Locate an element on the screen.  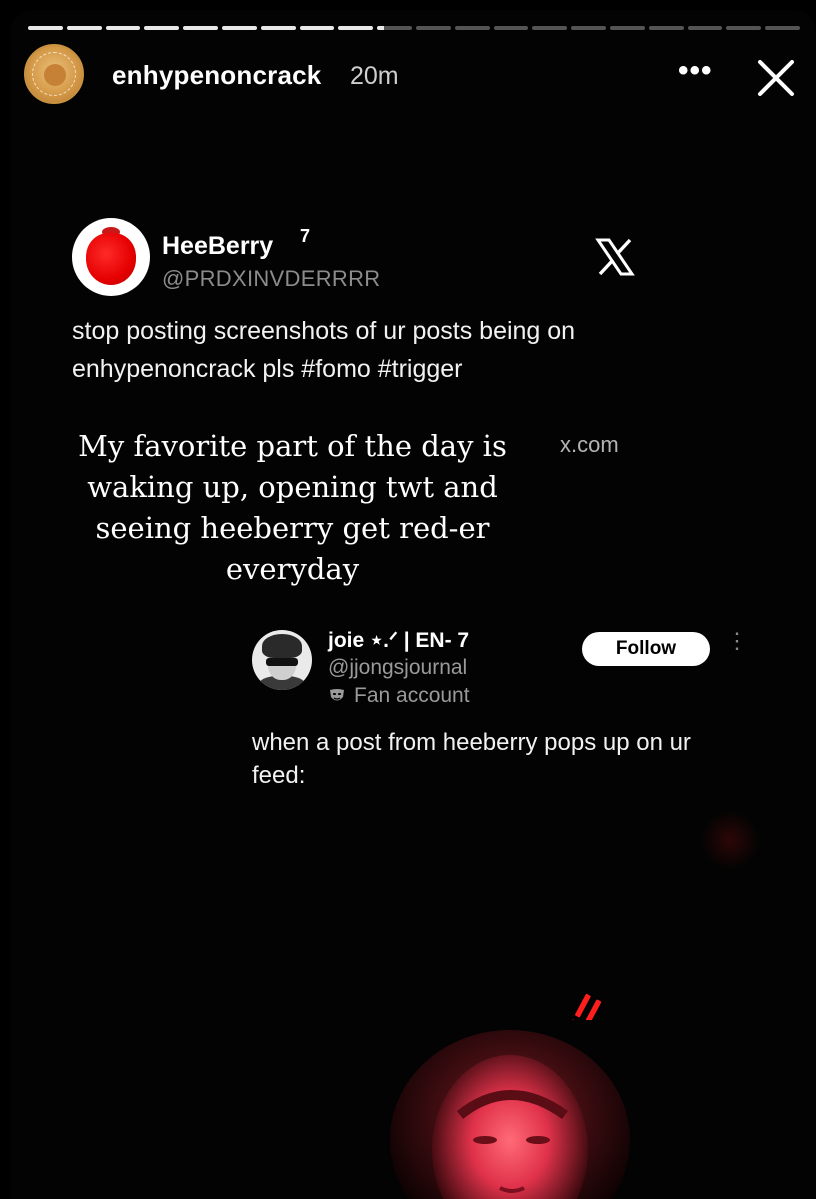
story-timestamp: 20m is located at coordinates (374, 76).